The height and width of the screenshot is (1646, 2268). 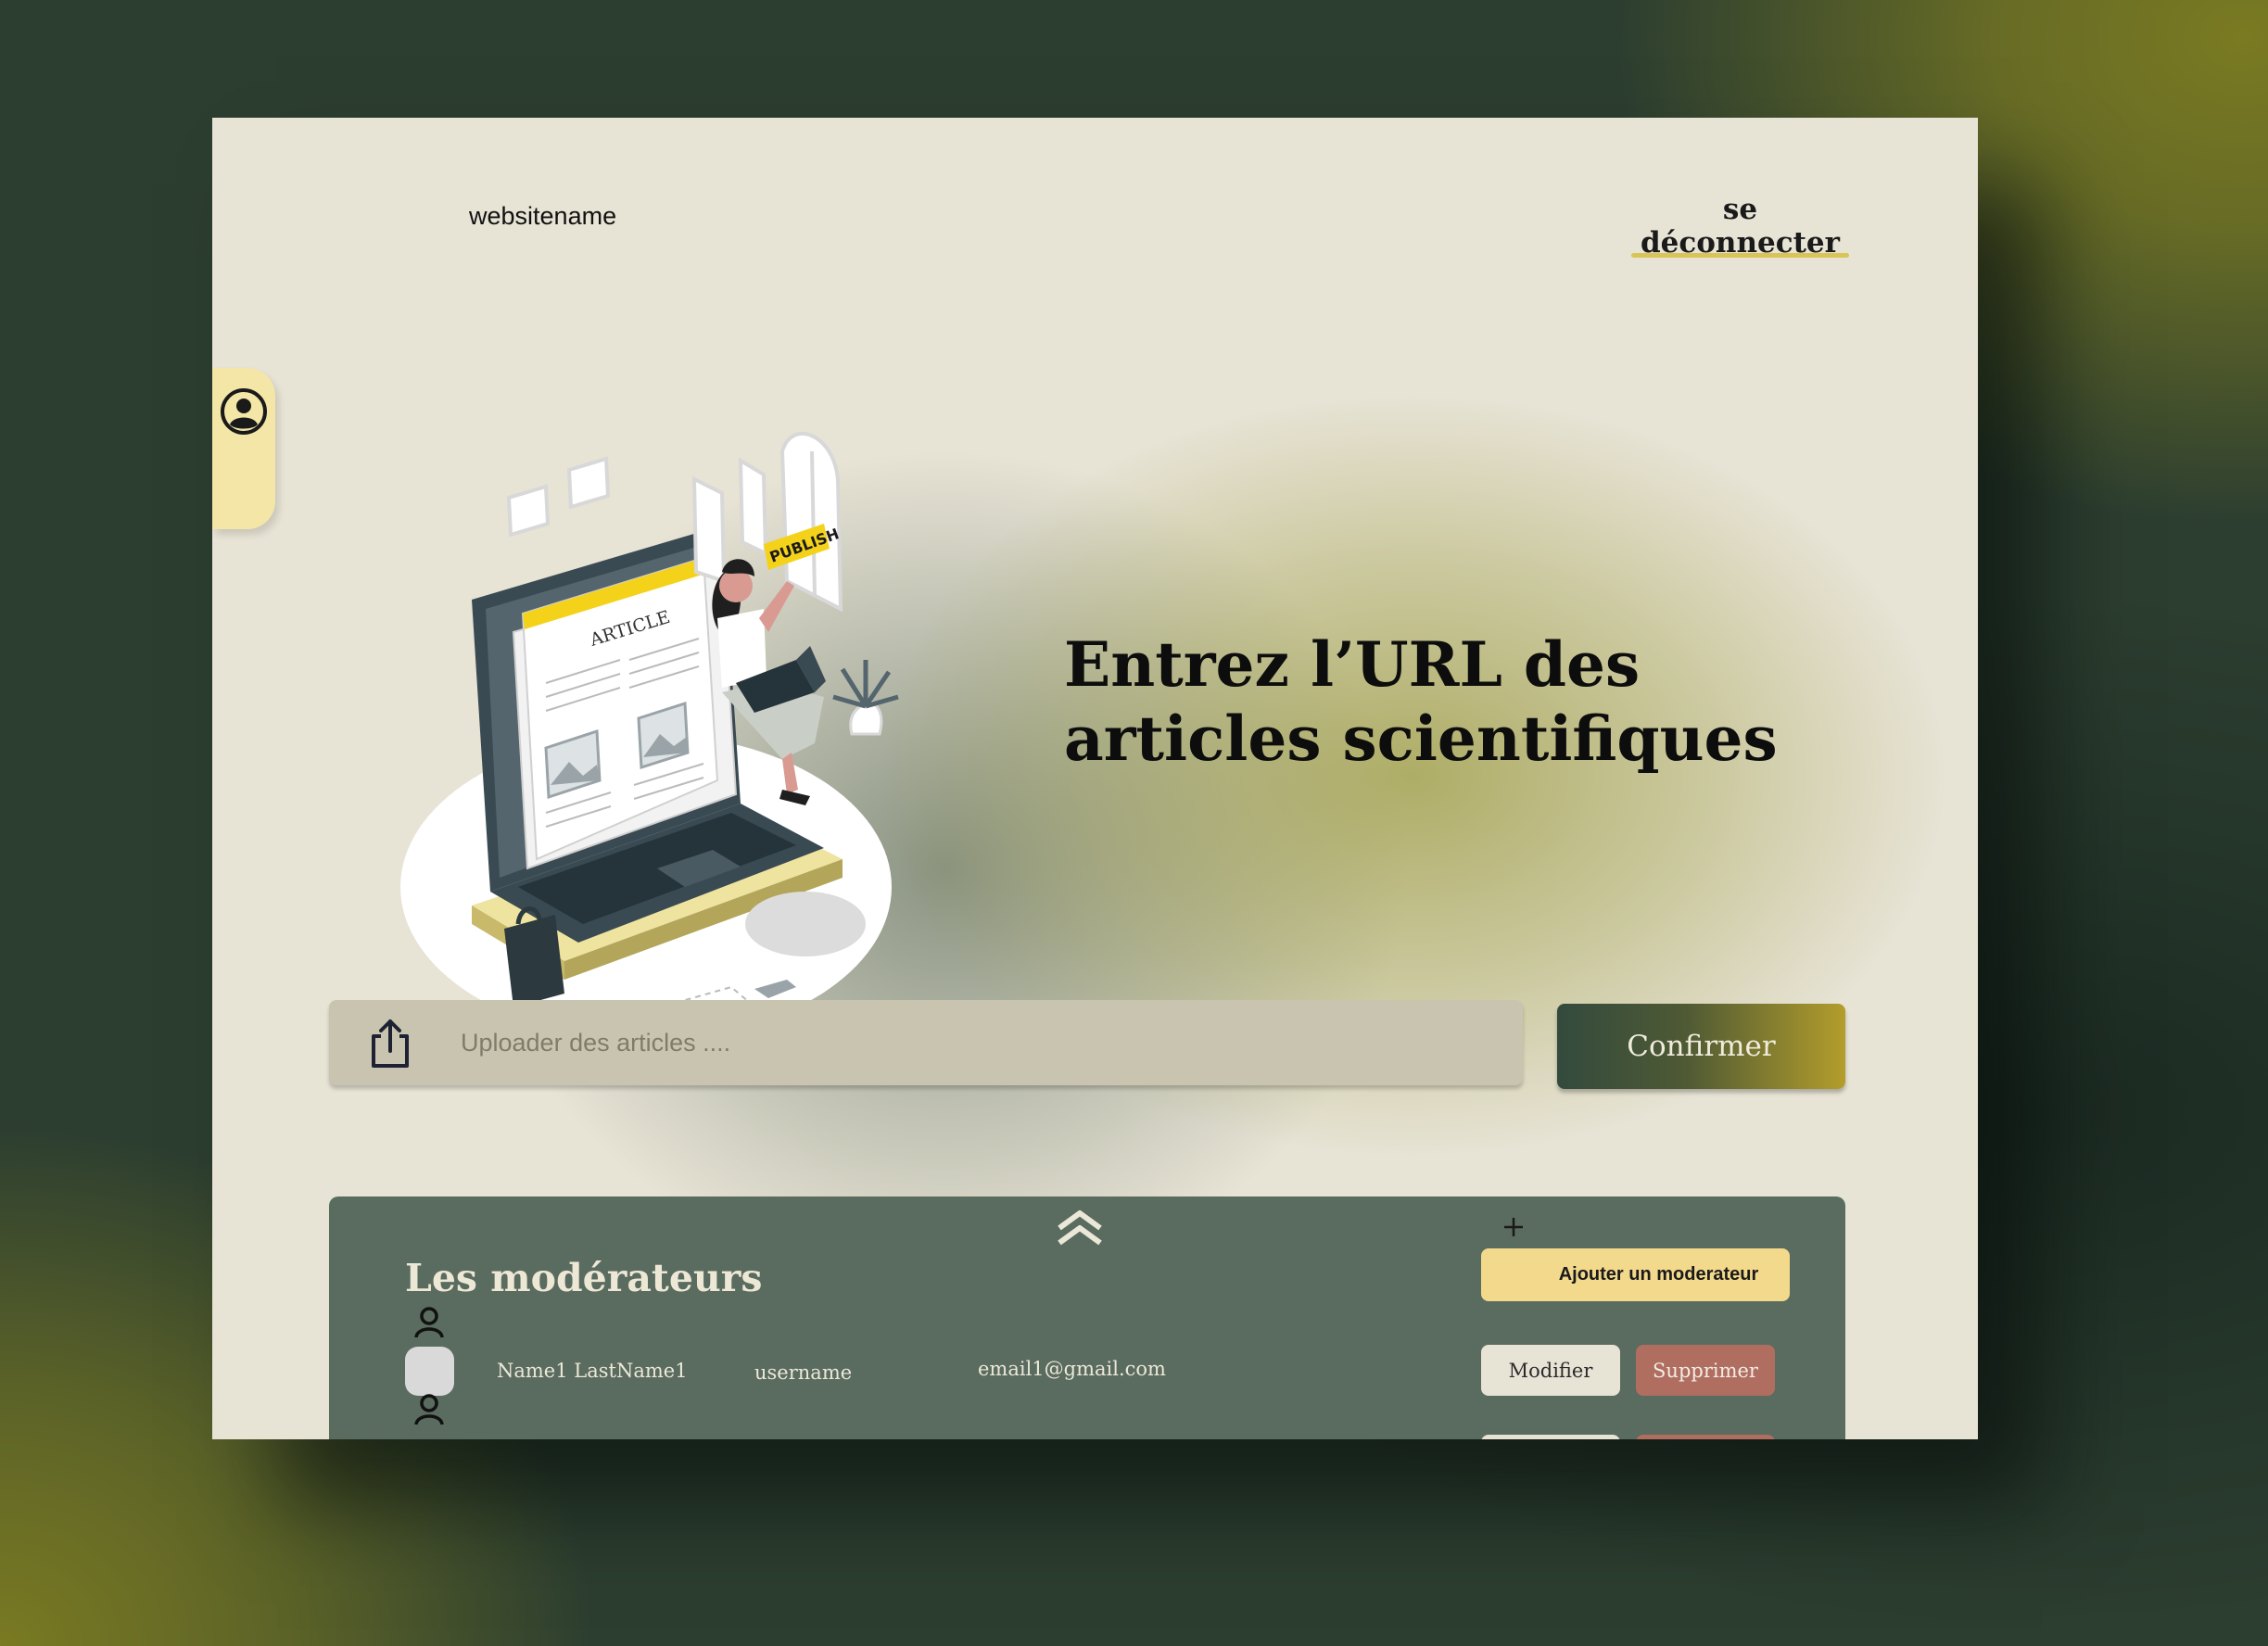 What do you see at coordinates (803, 1372) in the screenshot?
I see `moderator-username: username` at bounding box center [803, 1372].